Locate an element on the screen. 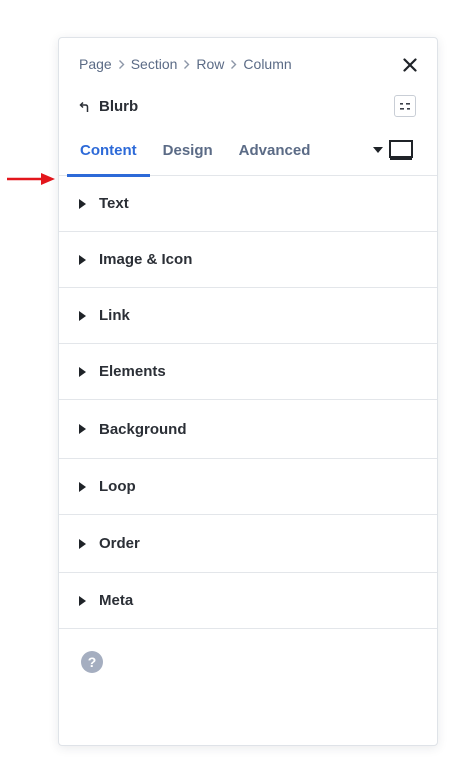 The width and height of the screenshot is (450, 780). section-label: Loop is located at coordinates (117, 486).